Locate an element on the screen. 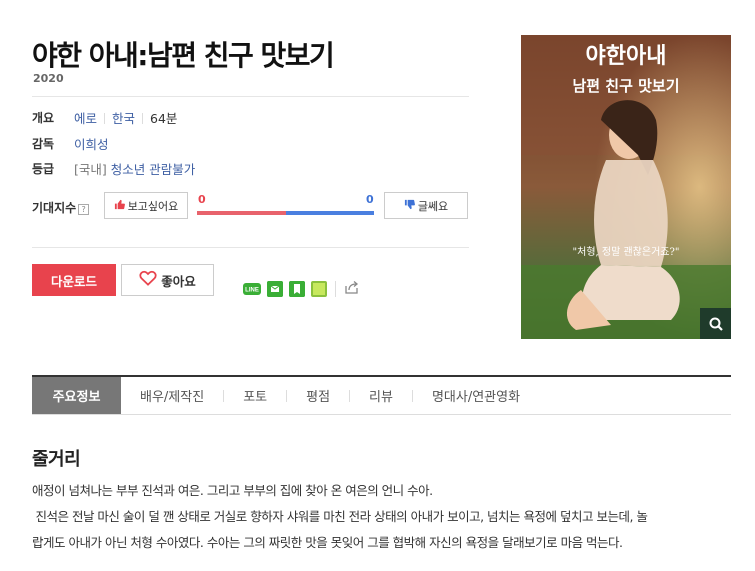 Image resolution: width=755 pixels, height=571 pixels. not-sure-button: 글쎄요 is located at coordinates (426, 205).